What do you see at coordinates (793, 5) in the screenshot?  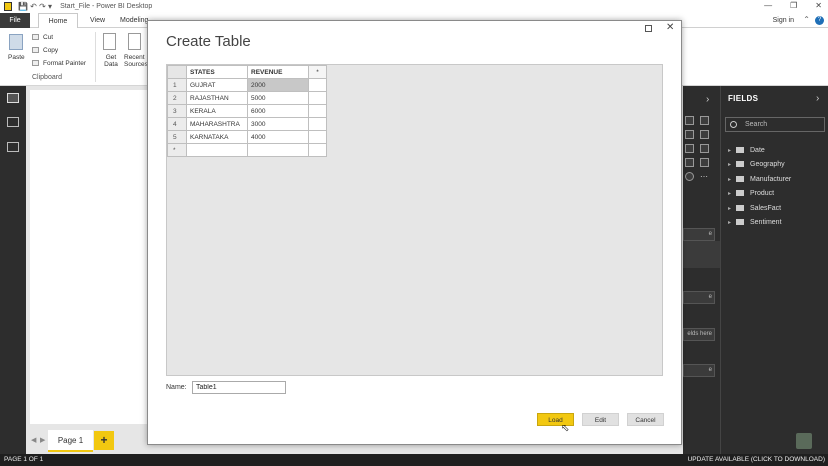 I see `restore-icon: ❐` at bounding box center [793, 5].